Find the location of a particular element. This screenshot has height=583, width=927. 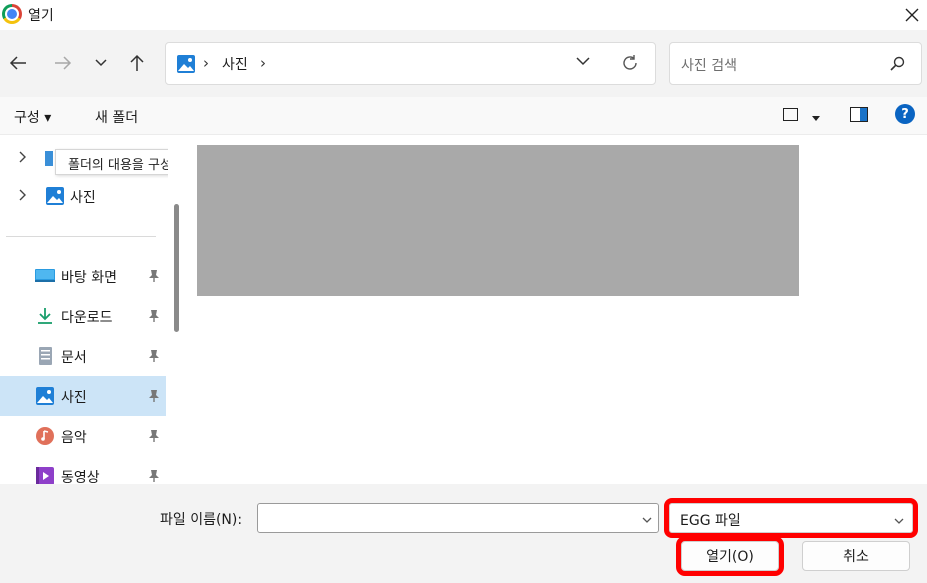

recent-locations-button is located at coordinates (101, 63).